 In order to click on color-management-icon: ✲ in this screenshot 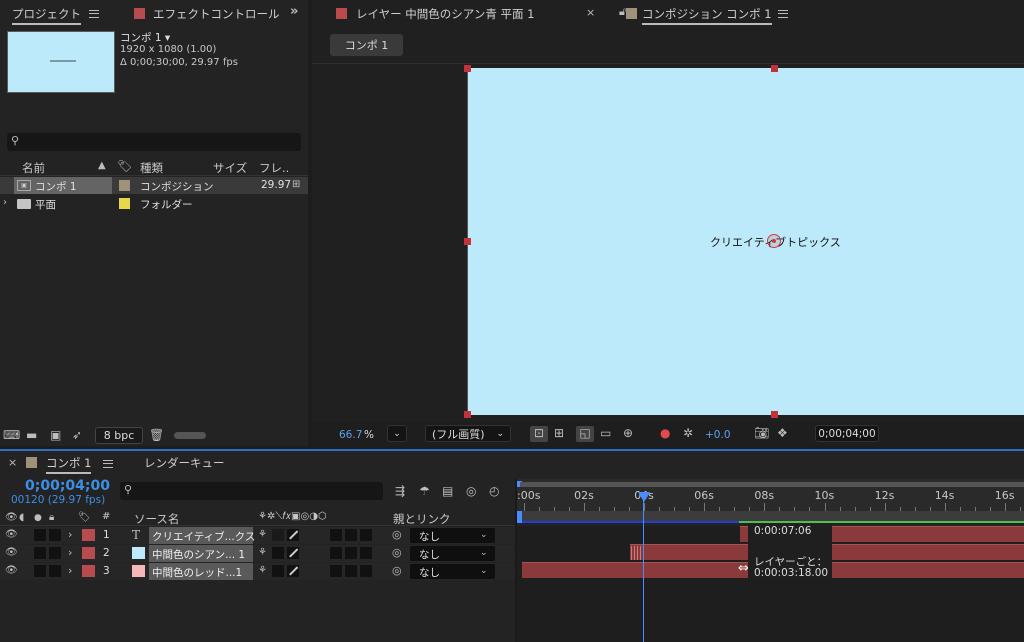, I will do `click(688, 433)`.